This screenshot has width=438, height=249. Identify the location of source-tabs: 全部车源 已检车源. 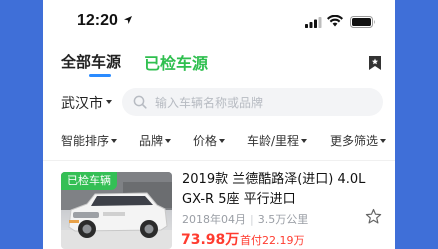
(219, 63).